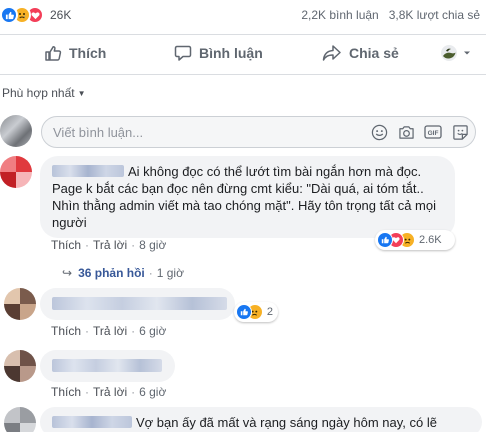 This screenshot has height=432, width=486. Describe the element at coordinates (243, 15) in the screenshot. I see `reaction-summary-bar: 26K 2,2K bình luận 3,8K lượt chia sẻ` at that location.